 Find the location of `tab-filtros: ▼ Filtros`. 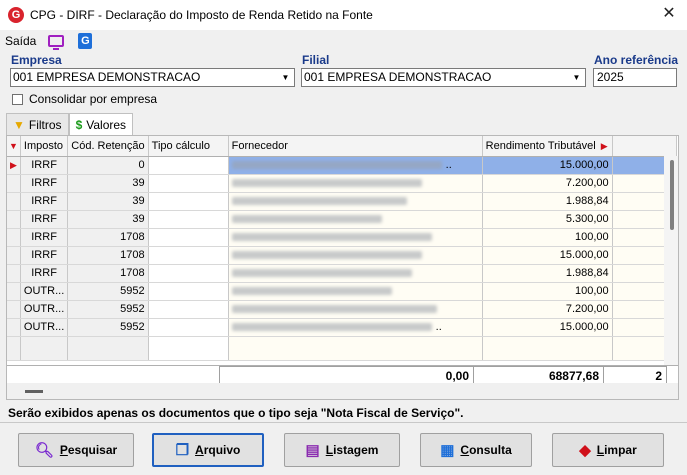

tab-filtros: ▼ Filtros is located at coordinates (37, 124).